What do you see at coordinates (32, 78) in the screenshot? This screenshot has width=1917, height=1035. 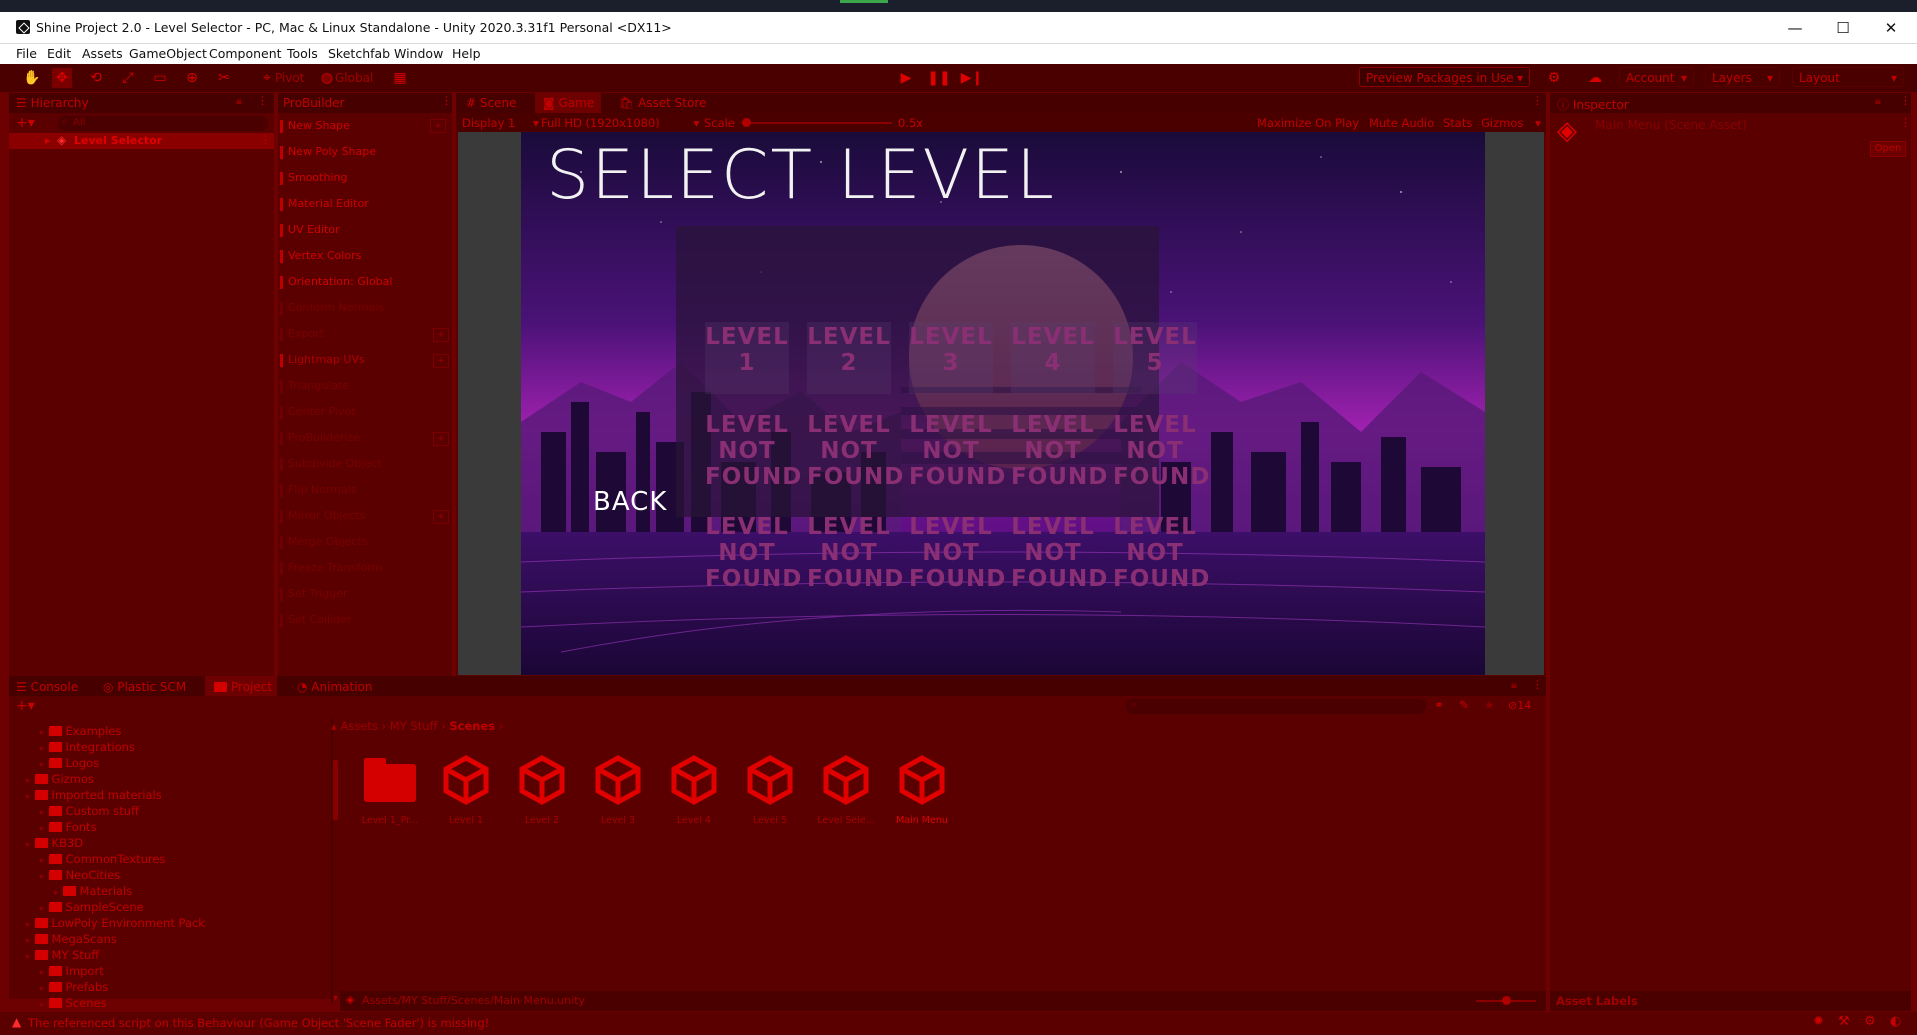 I see `hand-tool-icon: ✋` at bounding box center [32, 78].